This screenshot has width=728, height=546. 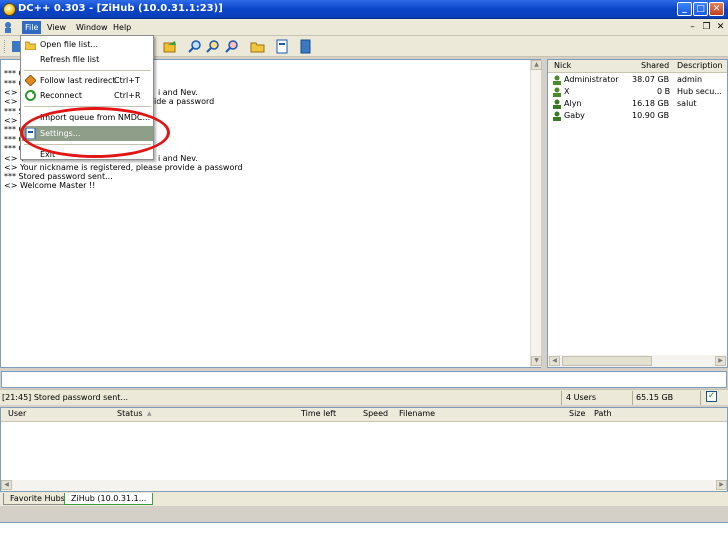 What do you see at coordinates (5, 46) in the screenshot?
I see `toolbar-grip` at bounding box center [5, 46].